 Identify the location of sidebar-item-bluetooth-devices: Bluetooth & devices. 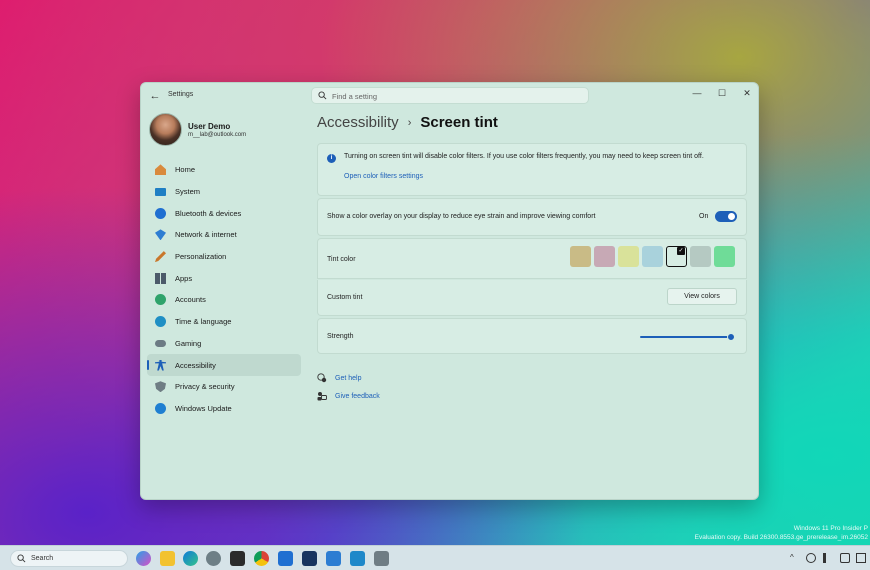
(224, 213).